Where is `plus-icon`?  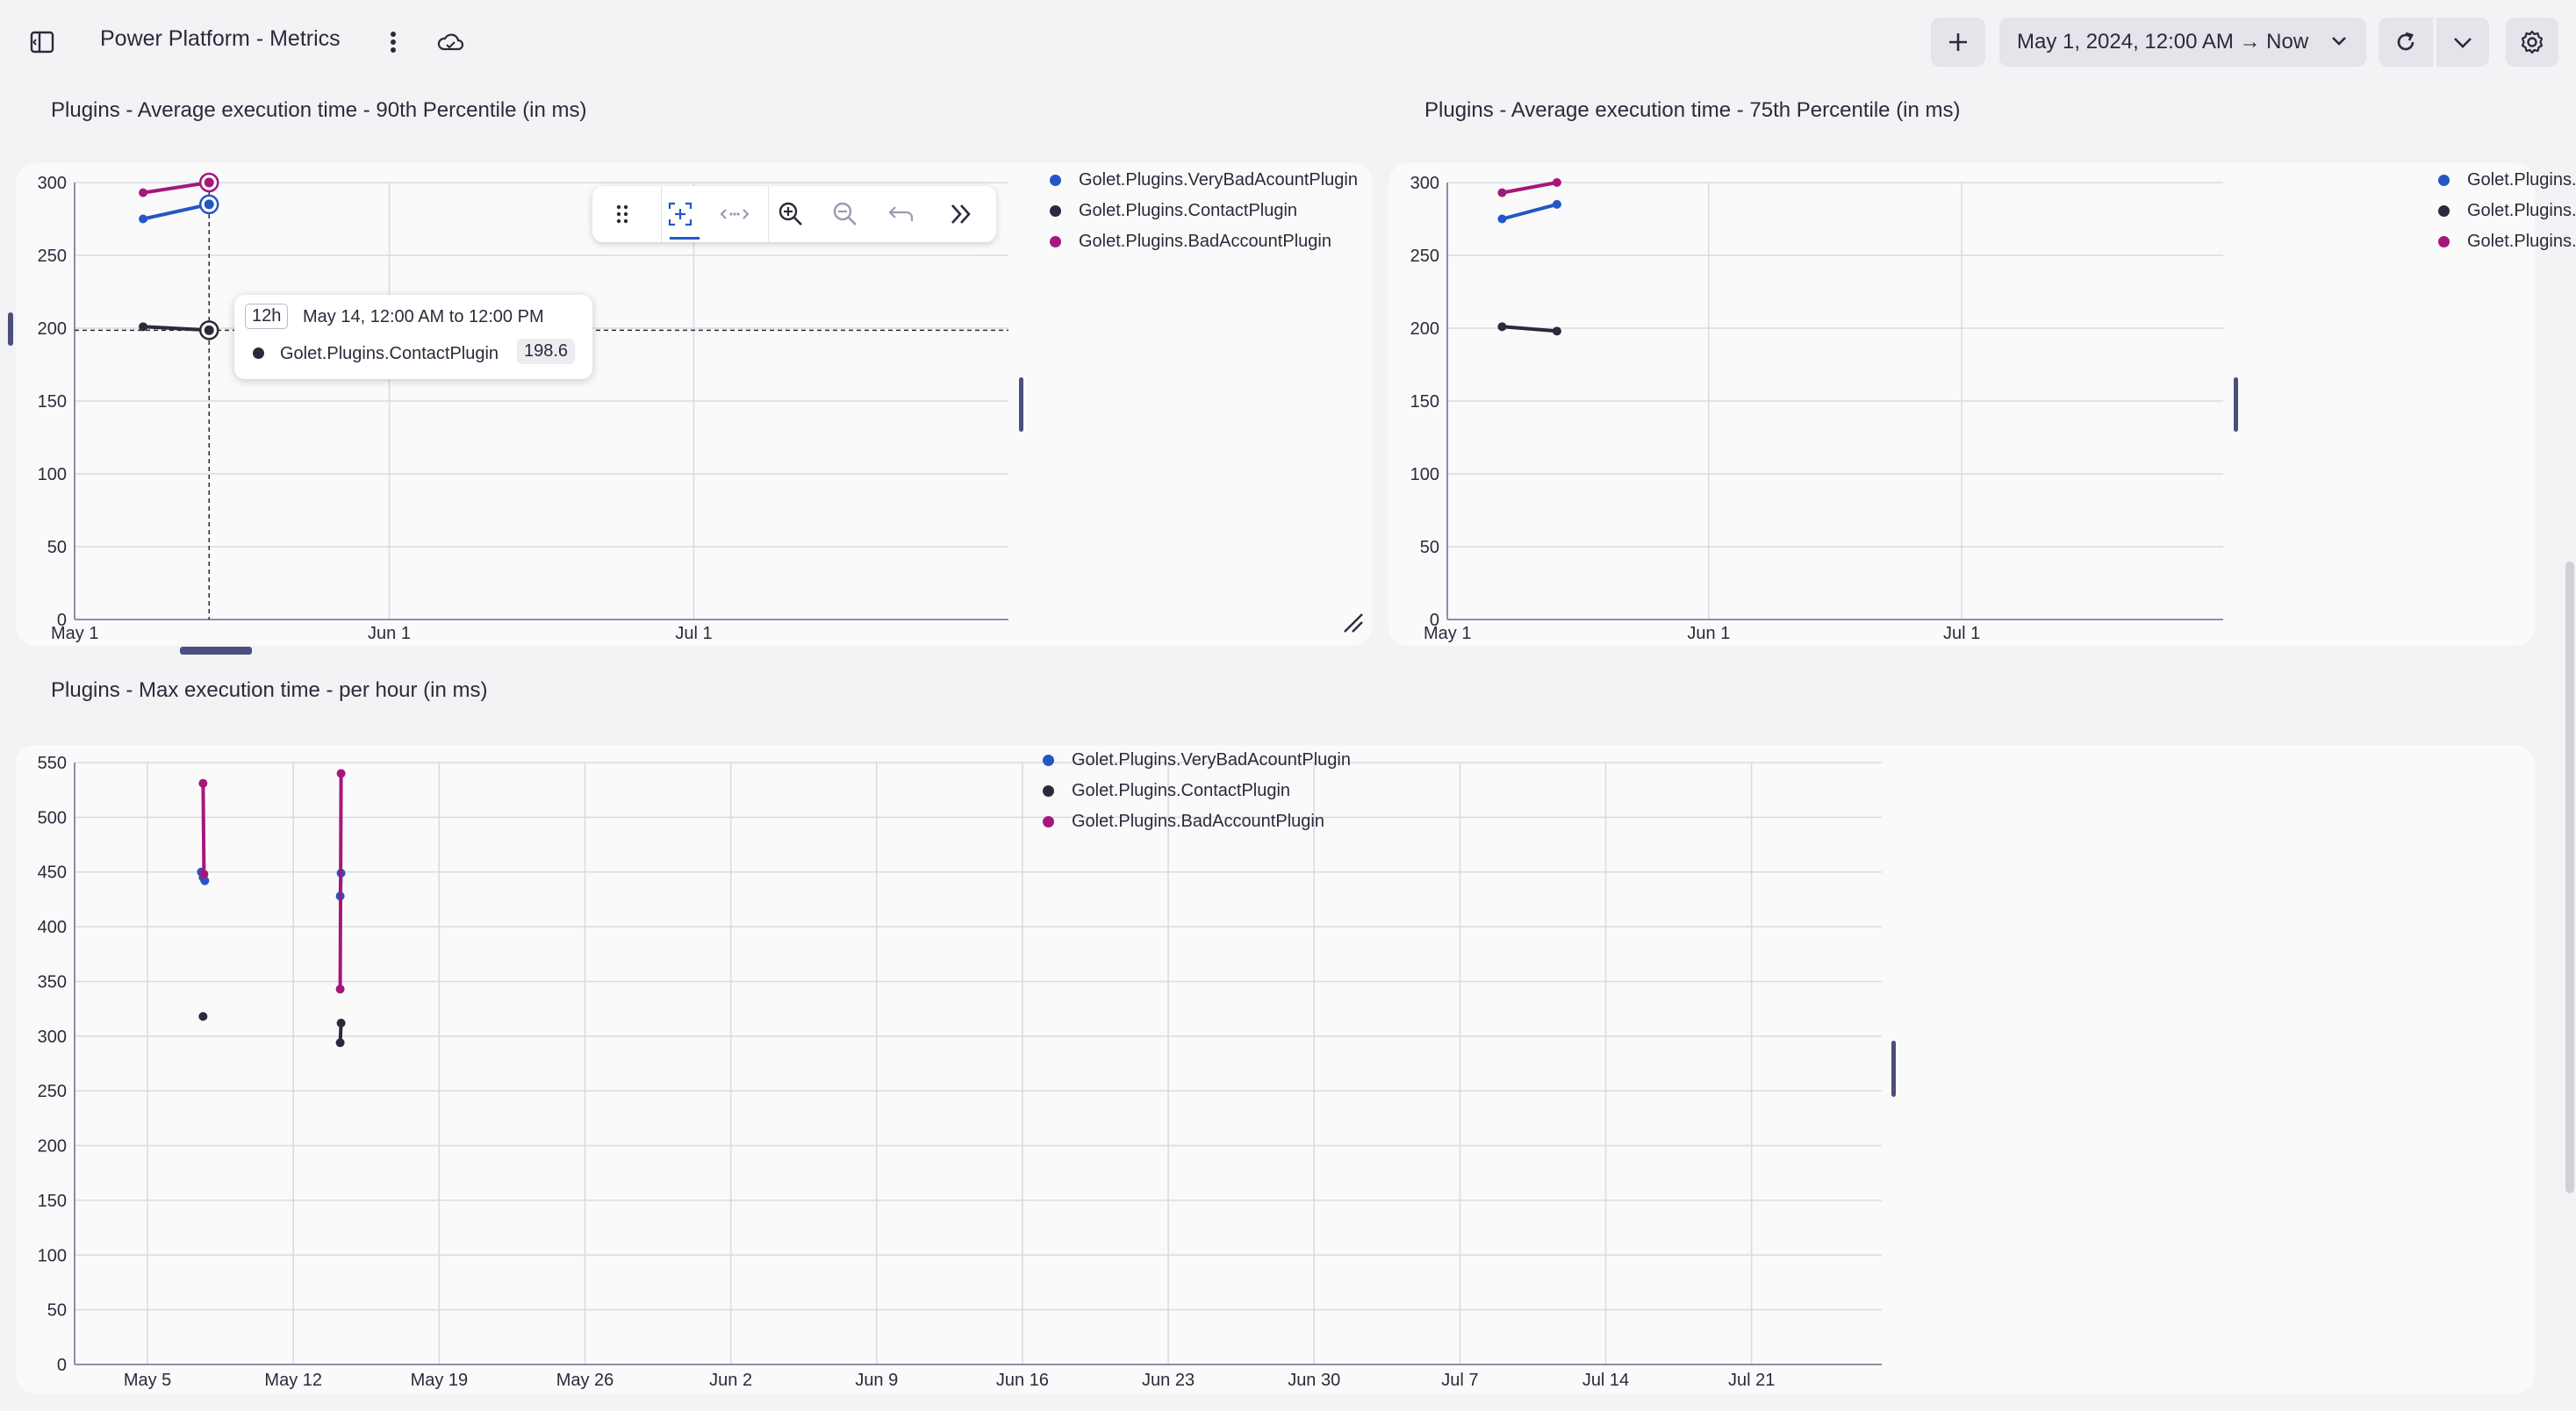
plus-icon is located at coordinates (1958, 42).